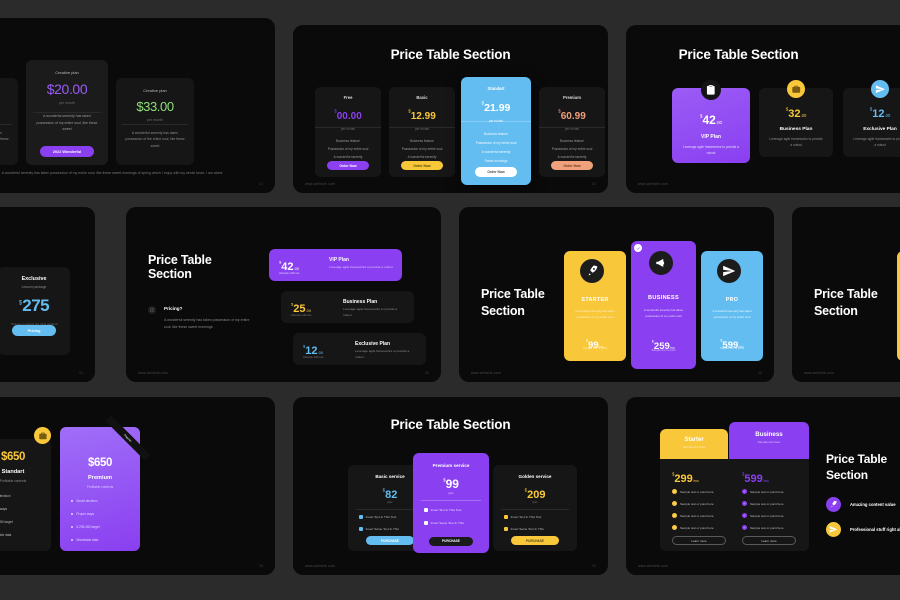 Image resolution: width=900 pixels, height=600 pixels. Describe the element at coordinates (769, 440) in the screenshot. I see `tab-header-business: Business Sample text here` at that location.